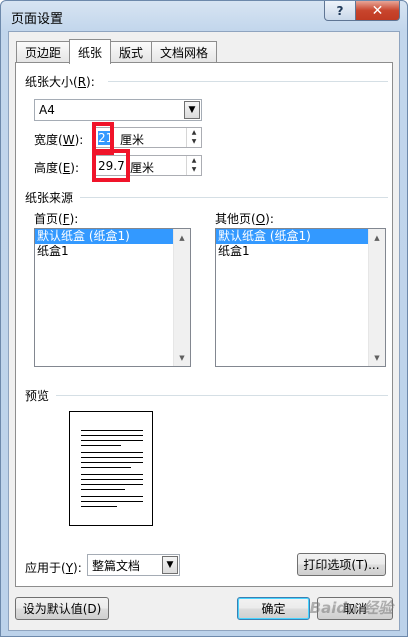 The height and width of the screenshot is (637, 408). I want to click on width-label: 宽度(W):, so click(58, 139).